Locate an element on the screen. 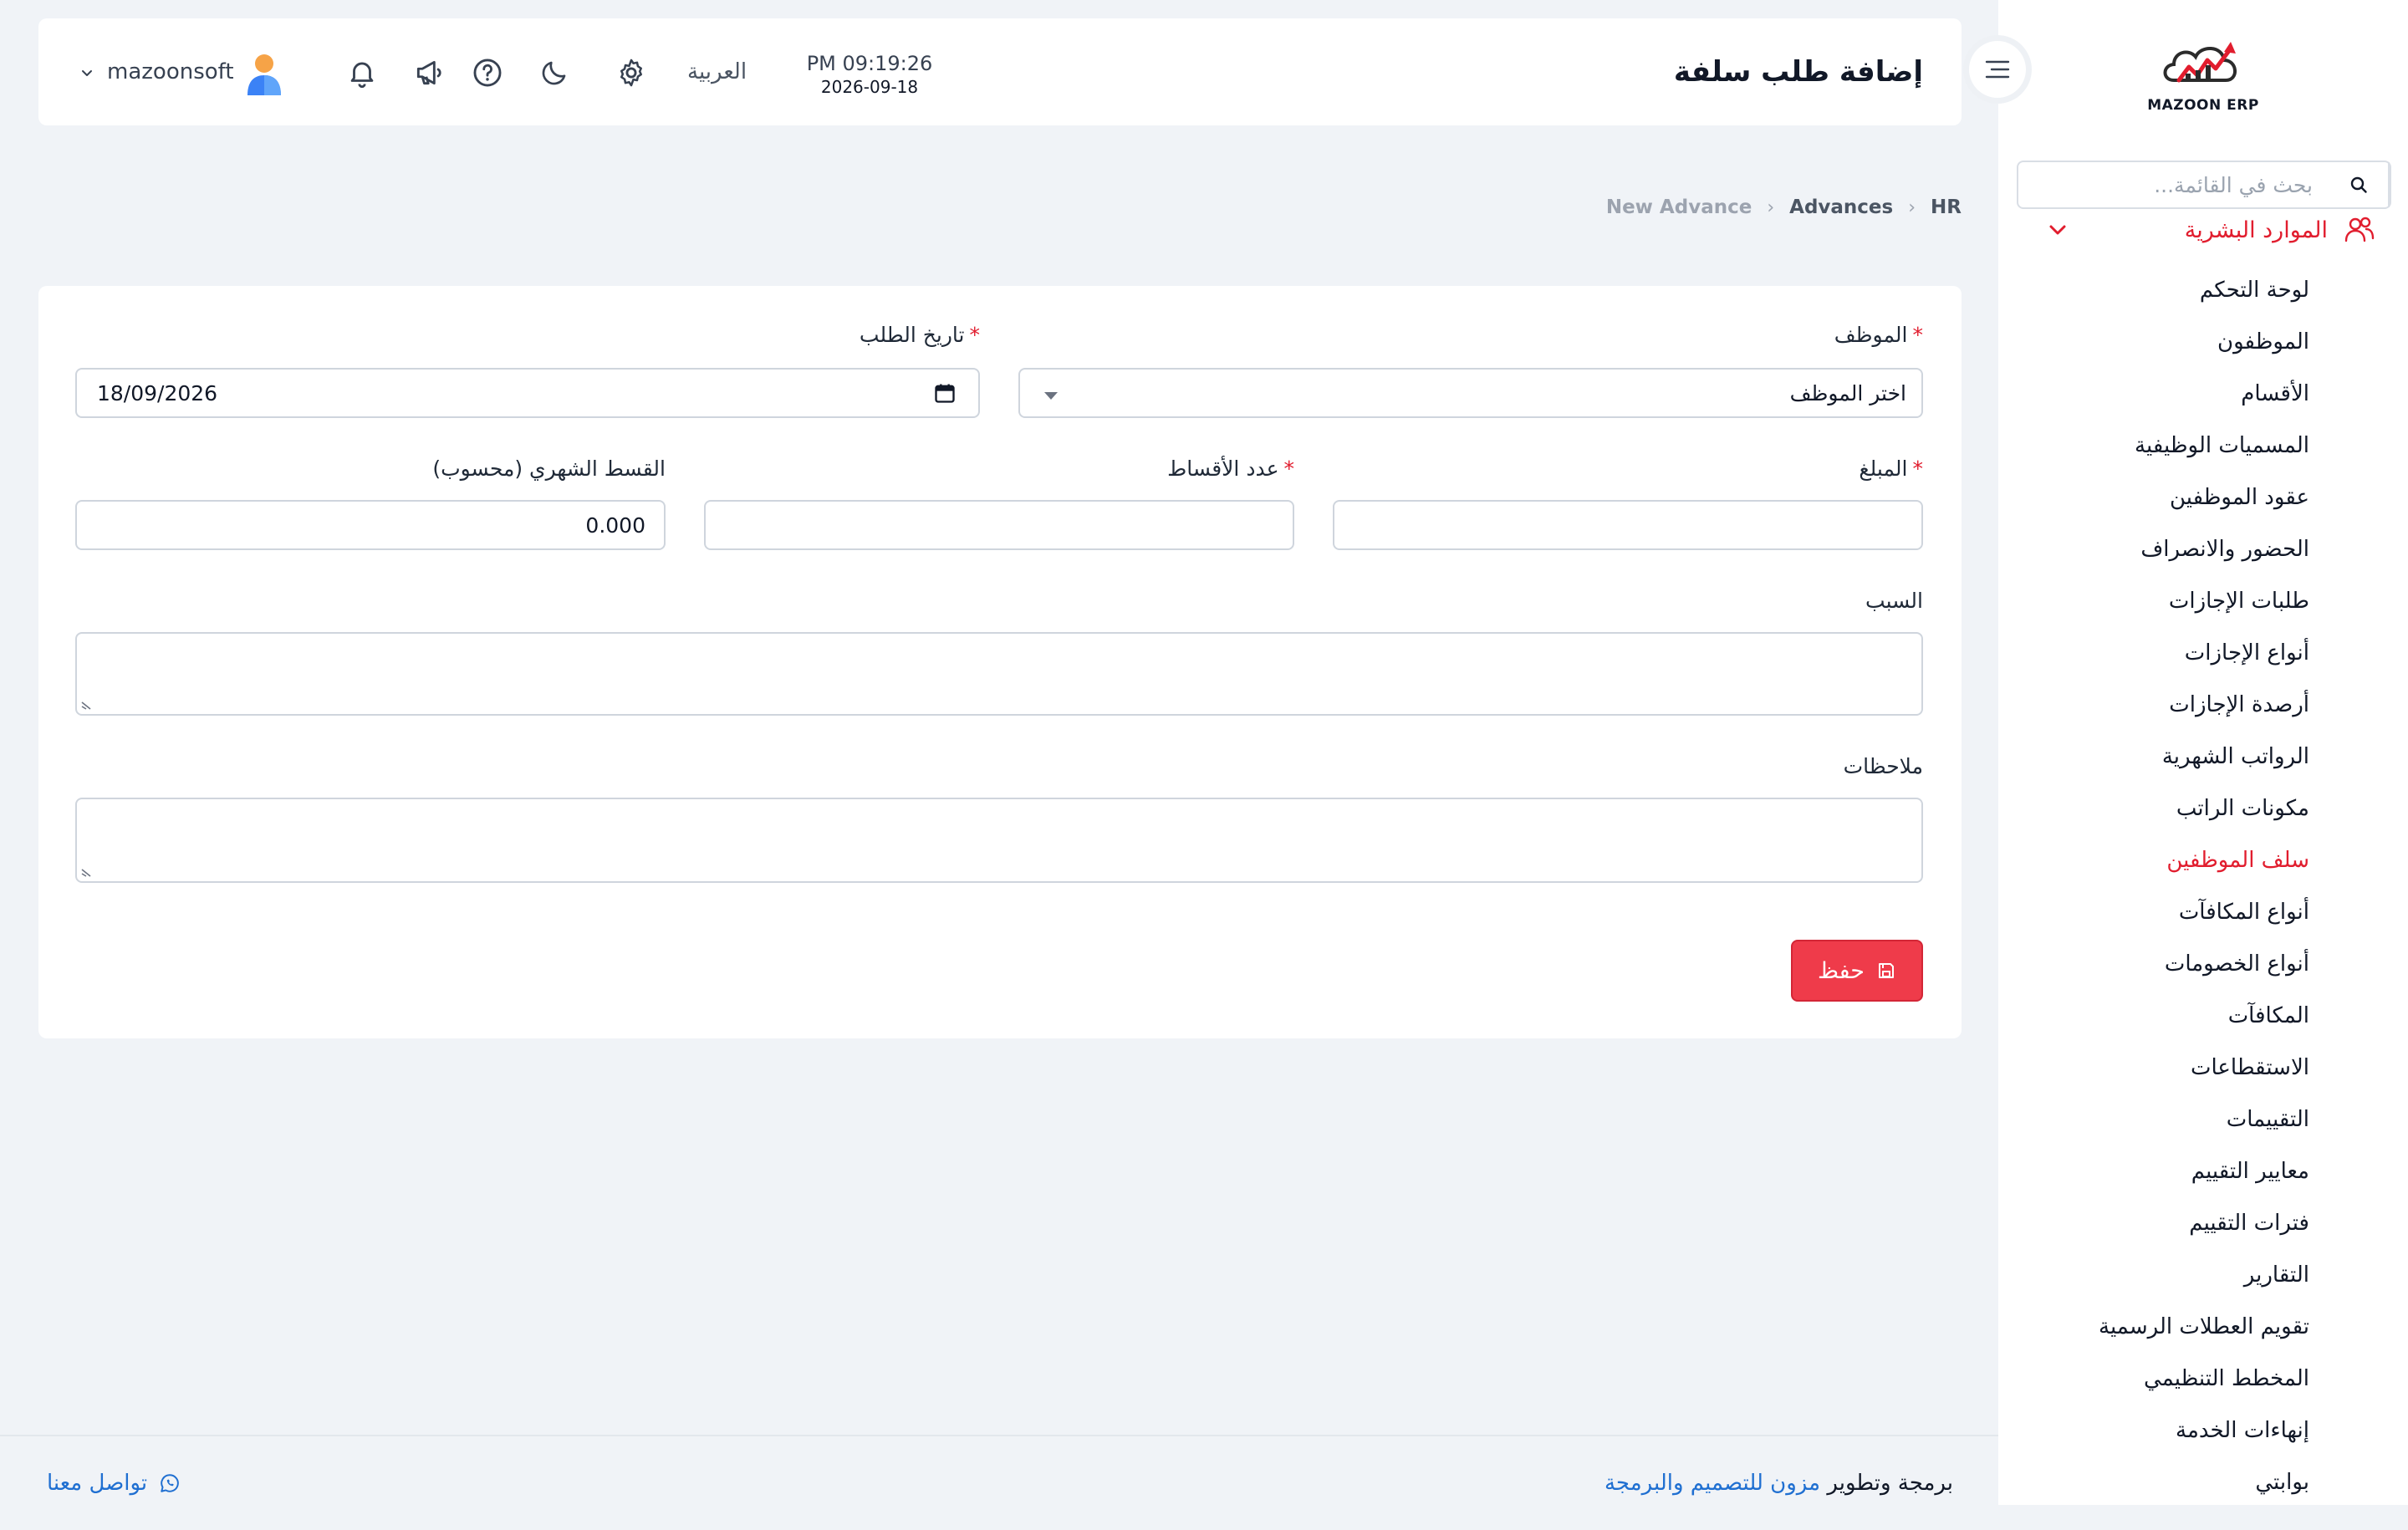 This screenshot has width=2408, height=1530. clock-date: 2026-09-18 is located at coordinates (869, 87).